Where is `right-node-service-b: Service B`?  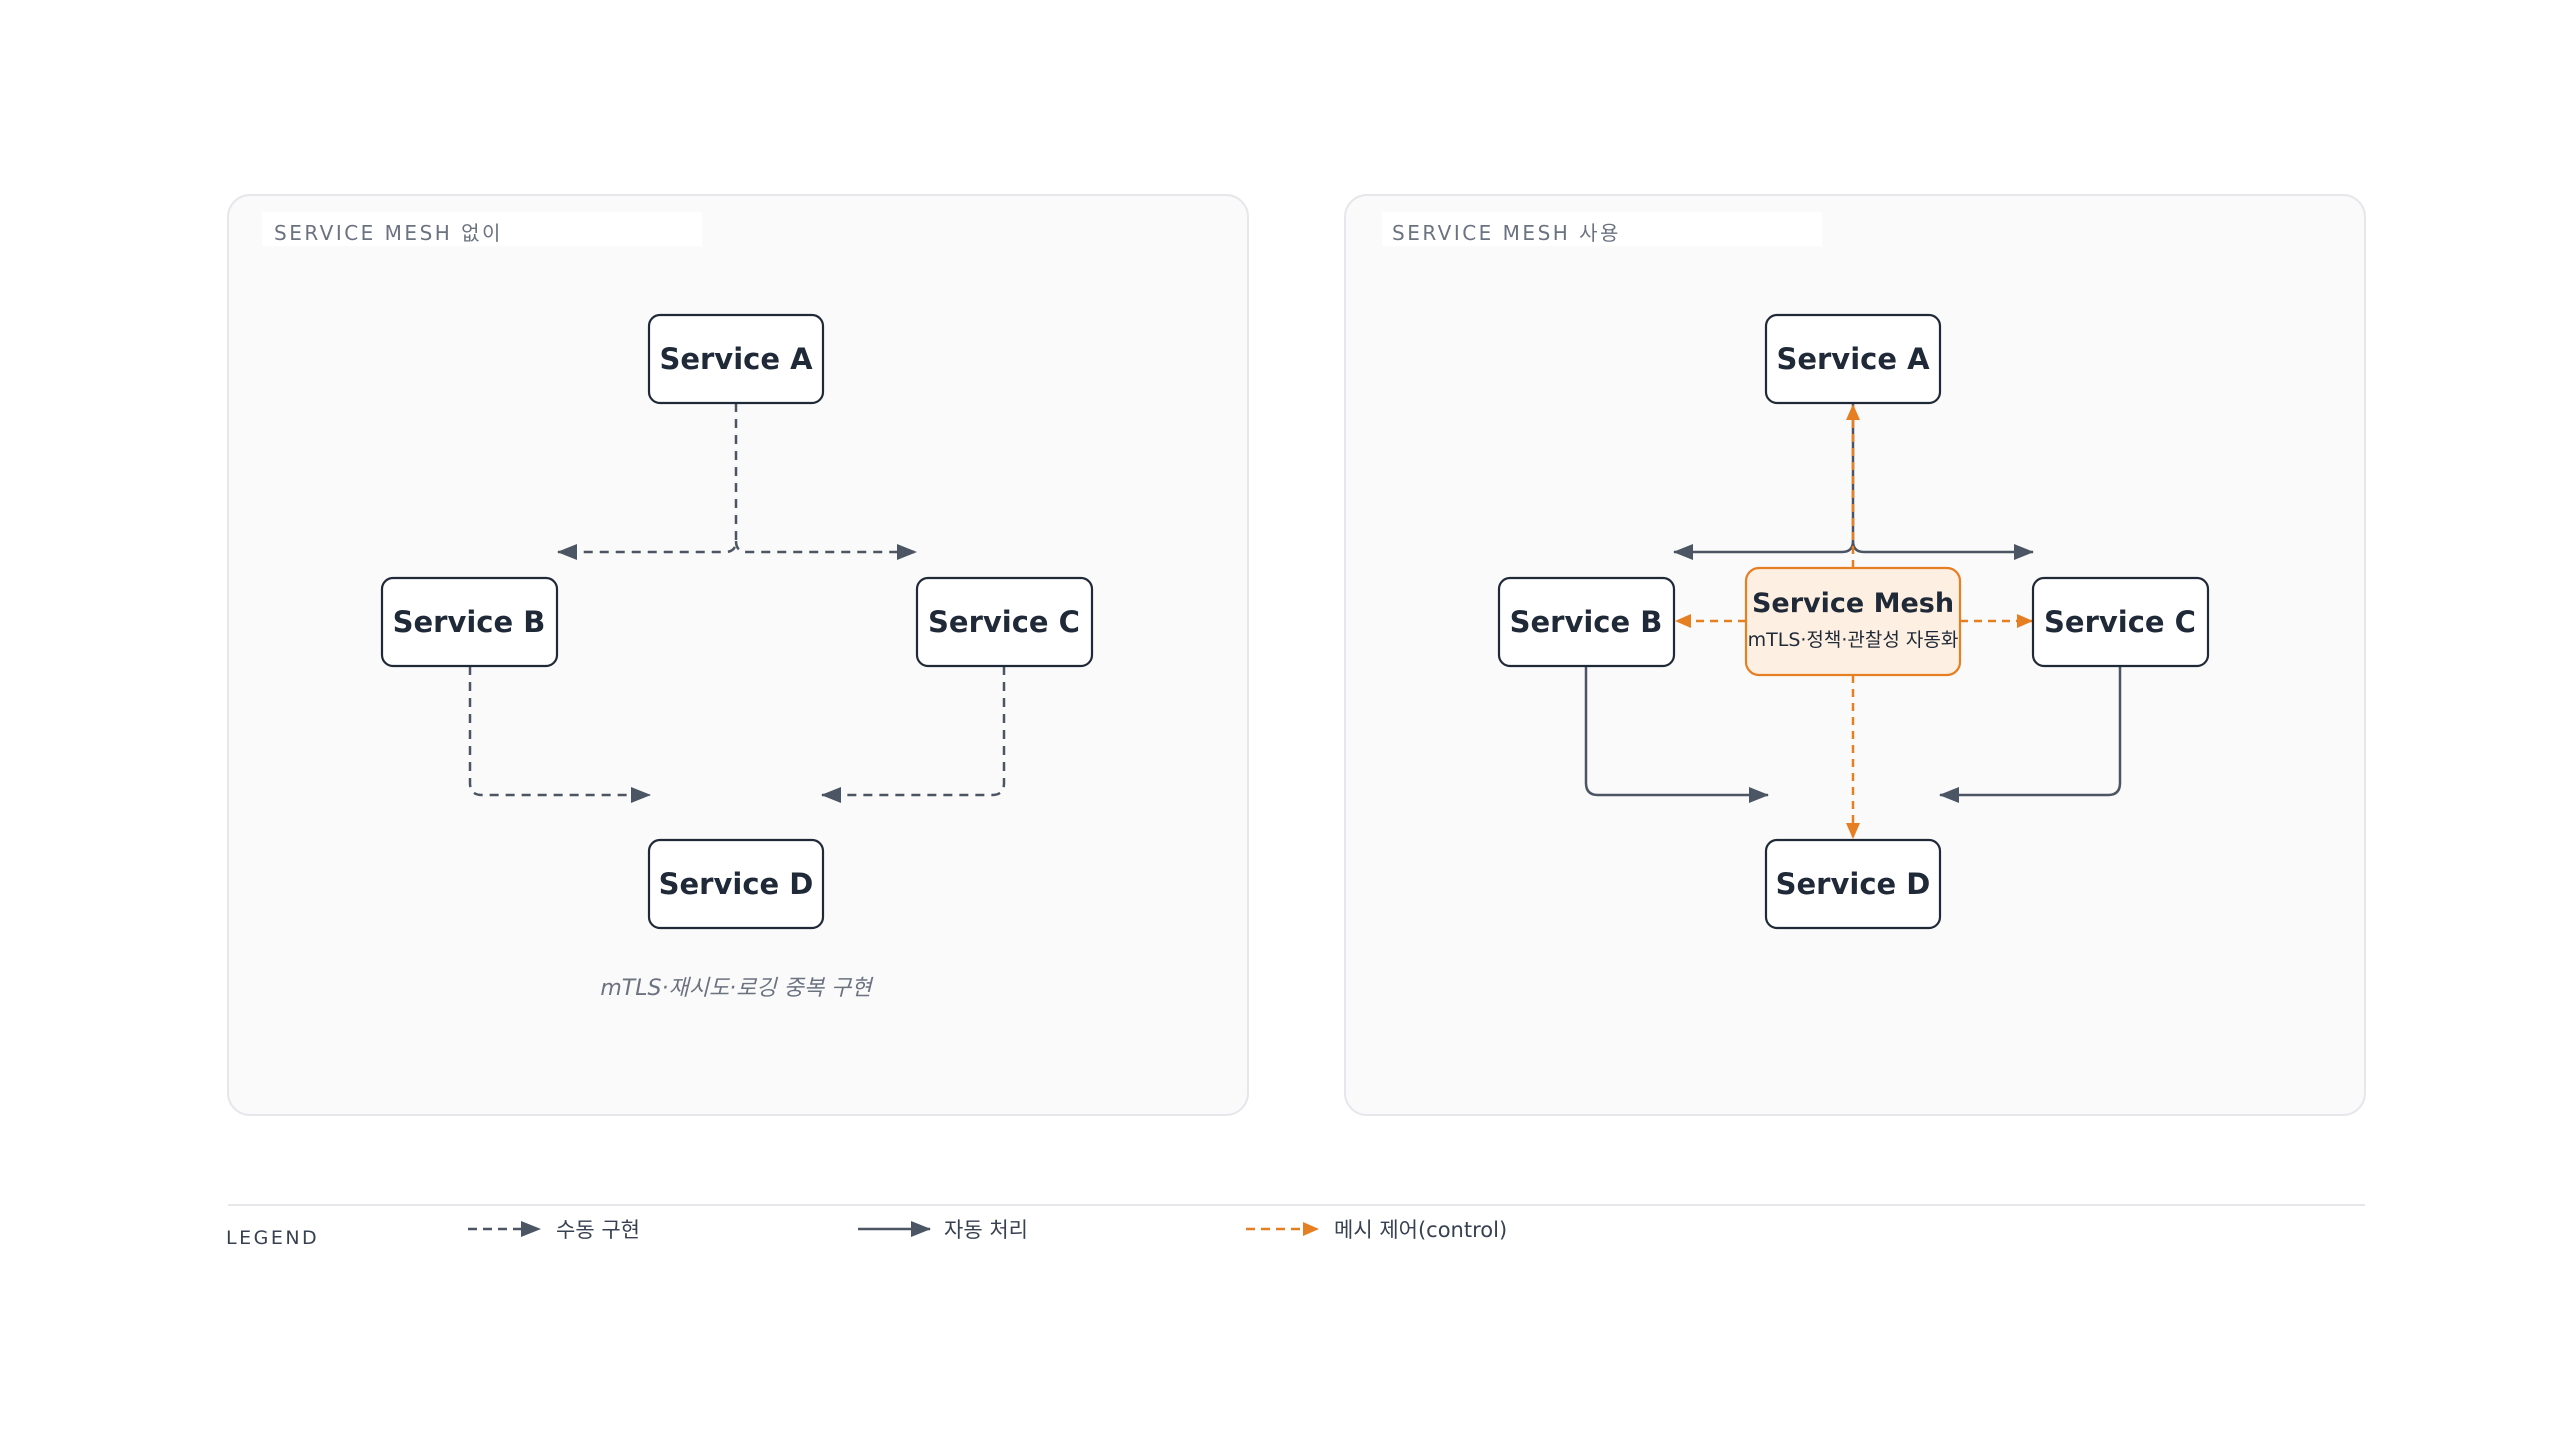 right-node-service-b: Service B is located at coordinates (1586, 622).